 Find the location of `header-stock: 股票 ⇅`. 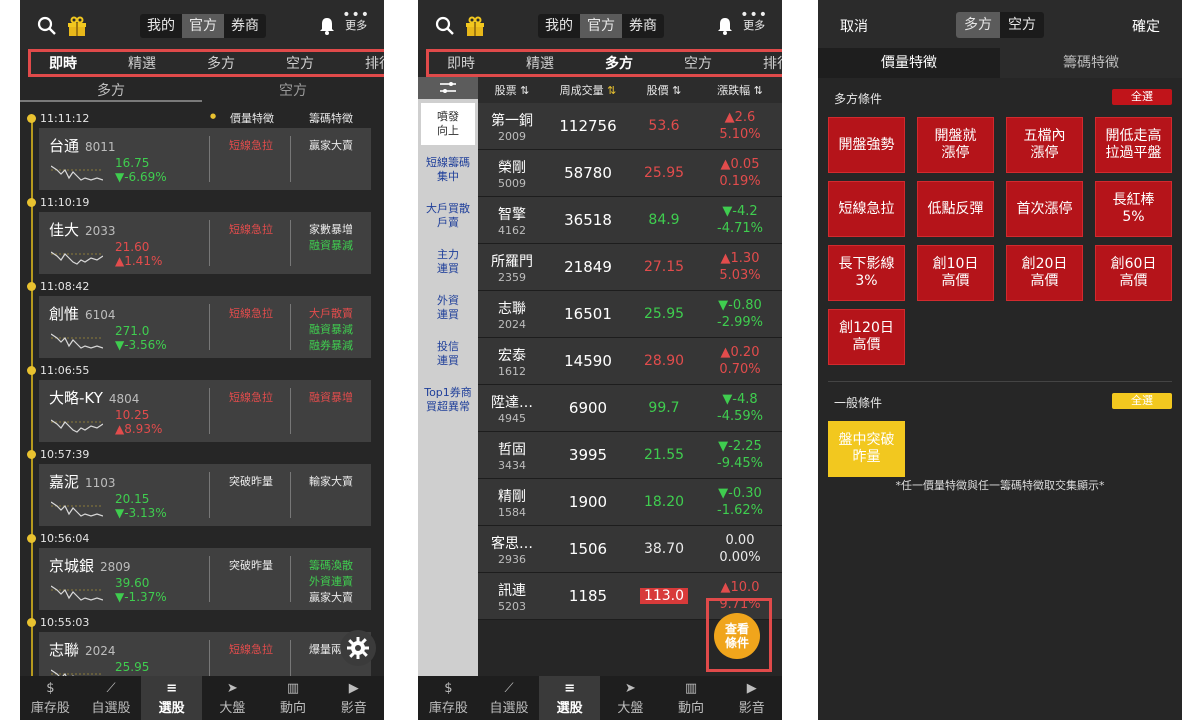

header-stock: 股票 ⇅ is located at coordinates (512, 90).